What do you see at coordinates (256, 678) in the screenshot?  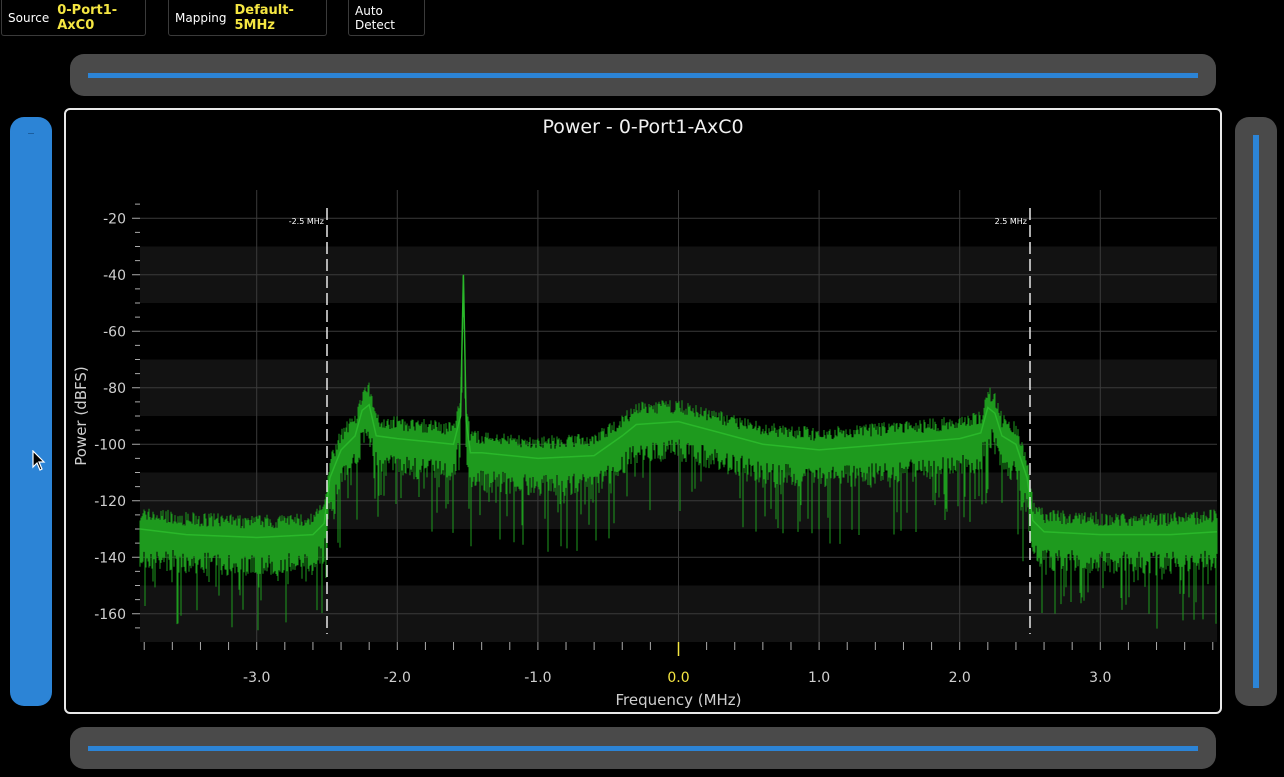 I see `x-tick-label: -3.0` at bounding box center [256, 678].